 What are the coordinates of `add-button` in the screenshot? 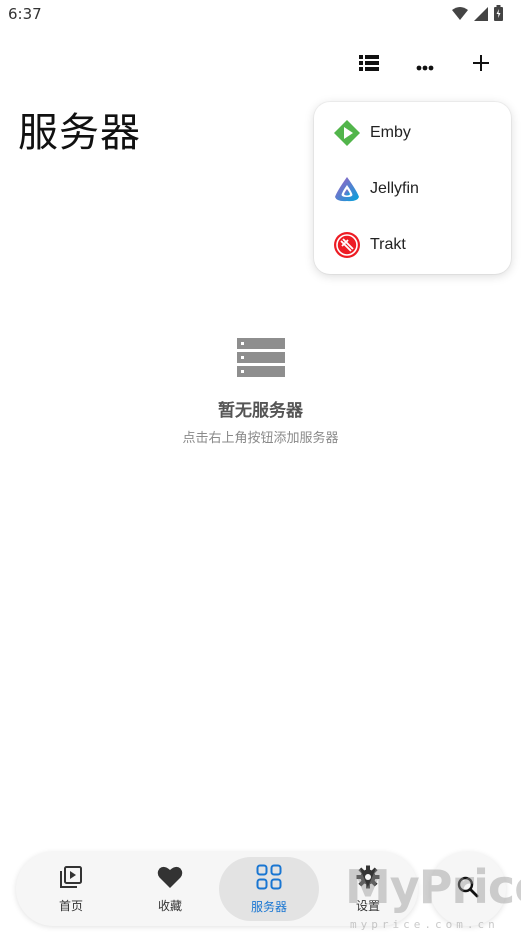 It's located at (481, 65).